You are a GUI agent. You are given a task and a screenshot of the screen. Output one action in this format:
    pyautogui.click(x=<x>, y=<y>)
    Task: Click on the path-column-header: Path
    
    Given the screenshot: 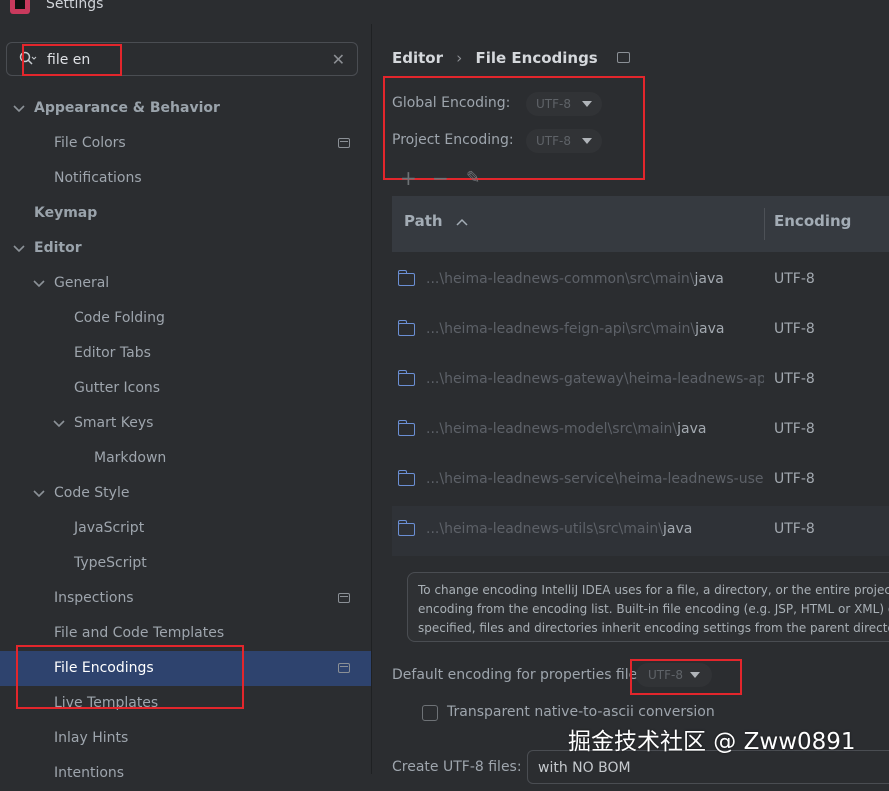 What is the action you would take?
    pyautogui.click(x=436, y=221)
    